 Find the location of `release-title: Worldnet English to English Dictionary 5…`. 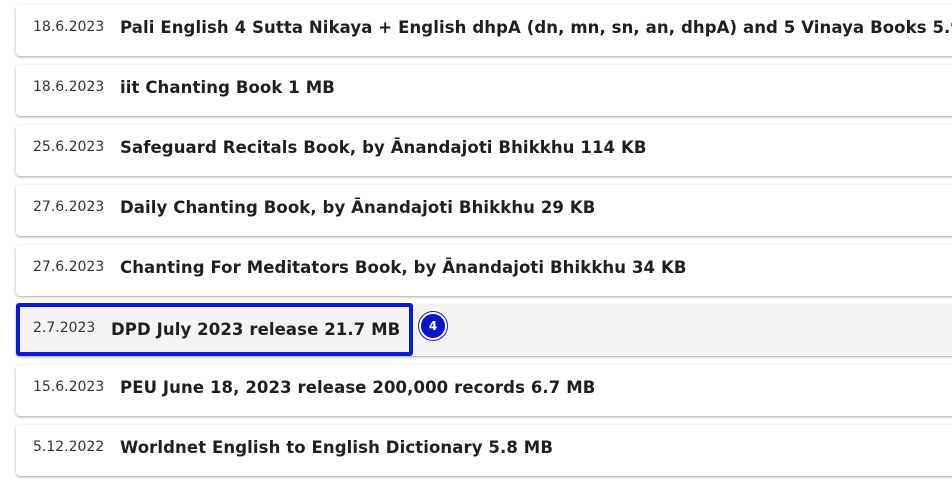

release-title: Worldnet English to English Dictionary 5… is located at coordinates (336, 447).